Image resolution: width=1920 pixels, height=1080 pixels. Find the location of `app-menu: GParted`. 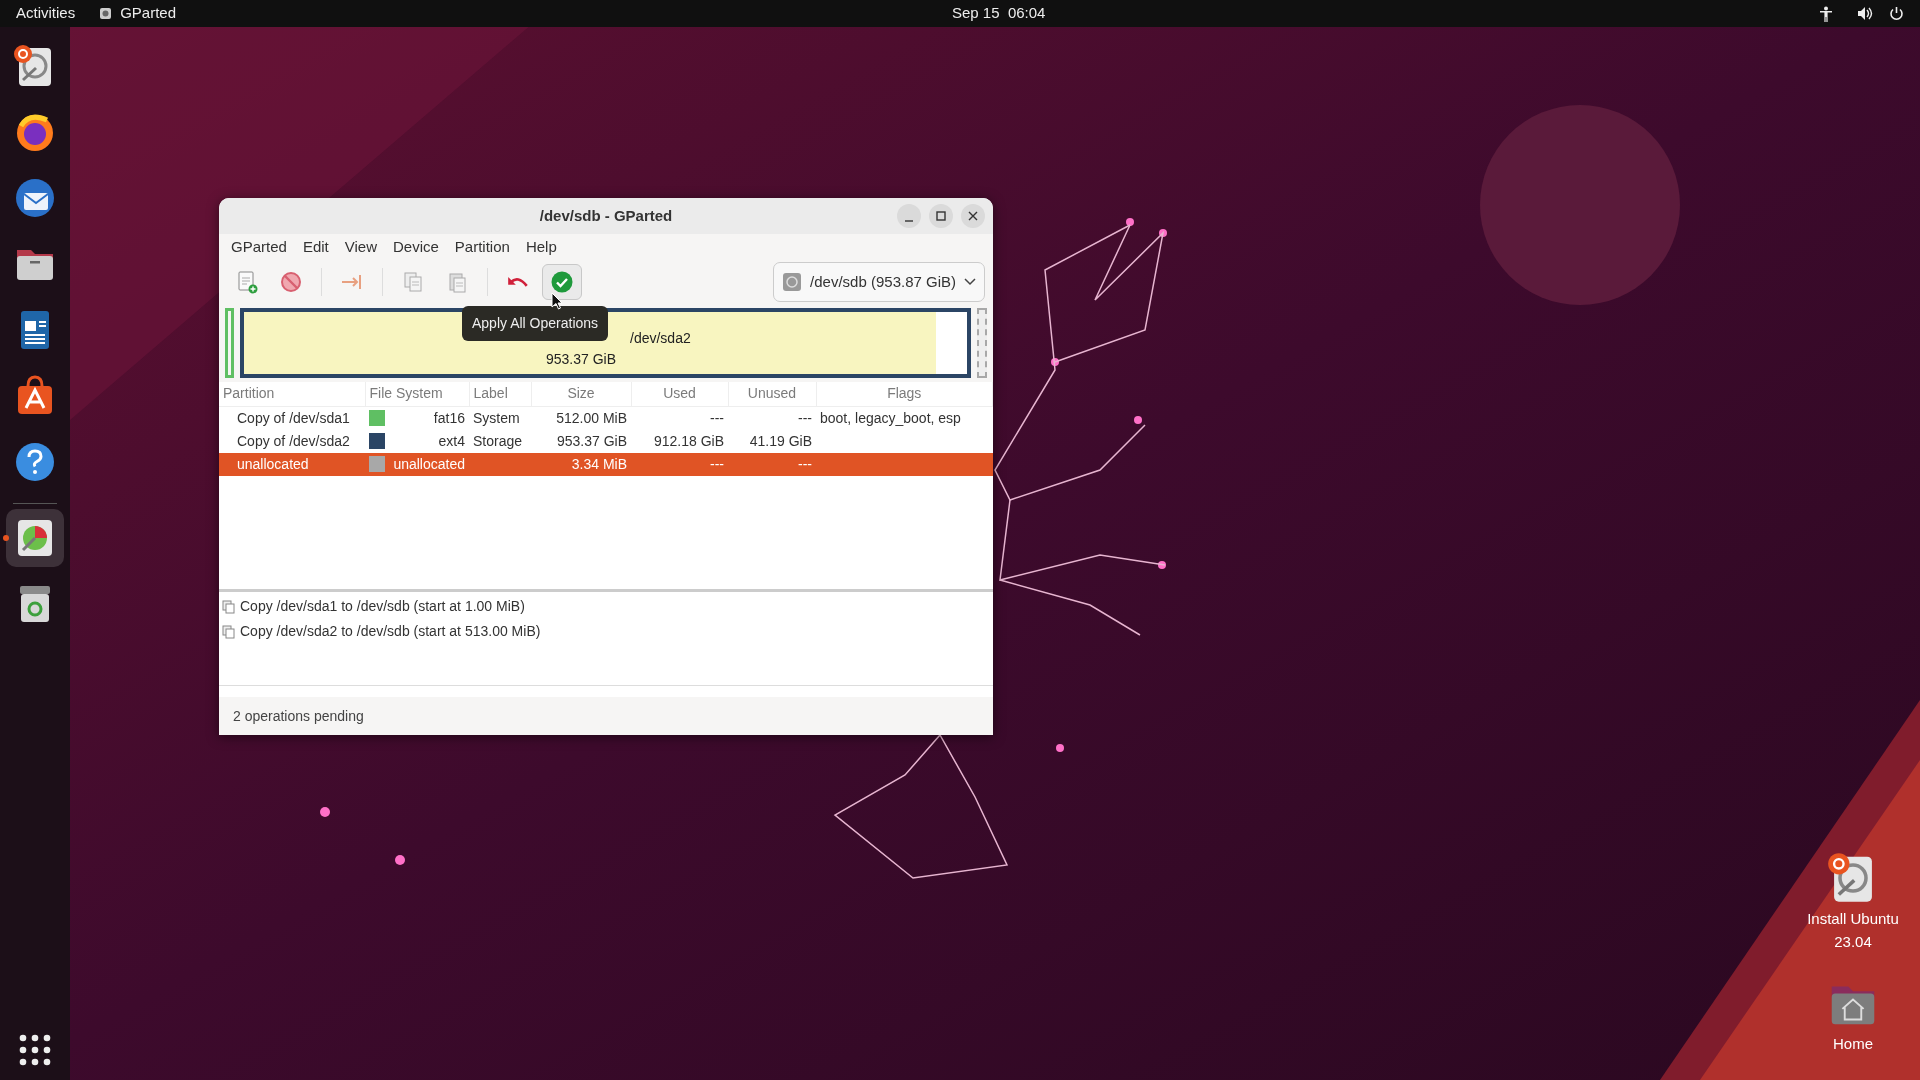

app-menu: GParted is located at coordinates (138, 13).